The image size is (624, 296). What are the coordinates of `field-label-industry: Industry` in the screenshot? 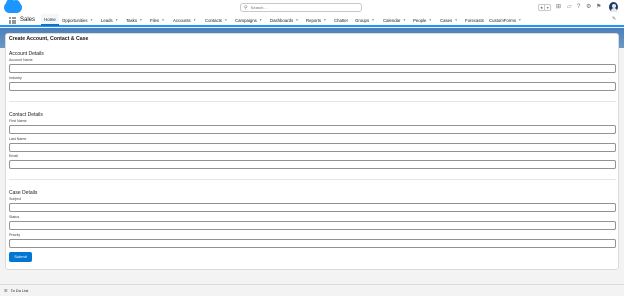 It's located at (15, 78).